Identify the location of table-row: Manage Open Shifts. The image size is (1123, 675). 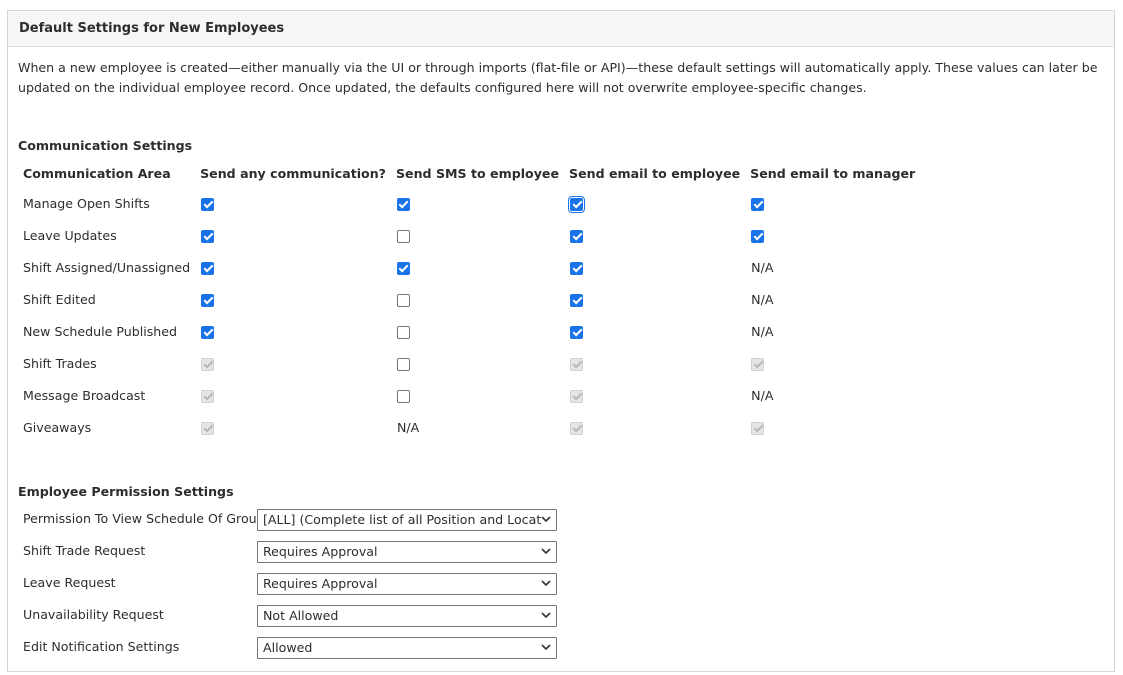
(469, 203).